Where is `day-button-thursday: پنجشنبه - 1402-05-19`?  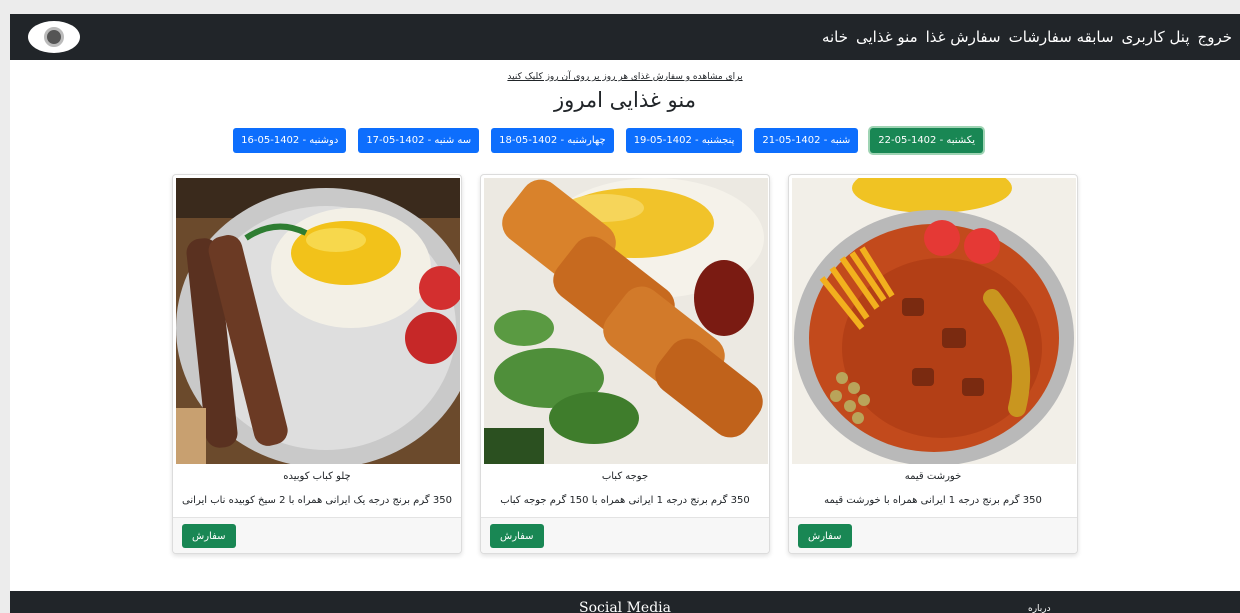 day-button-thursday: پنجشنبه - 1402-05-19 is located at coordinates (684, 140).